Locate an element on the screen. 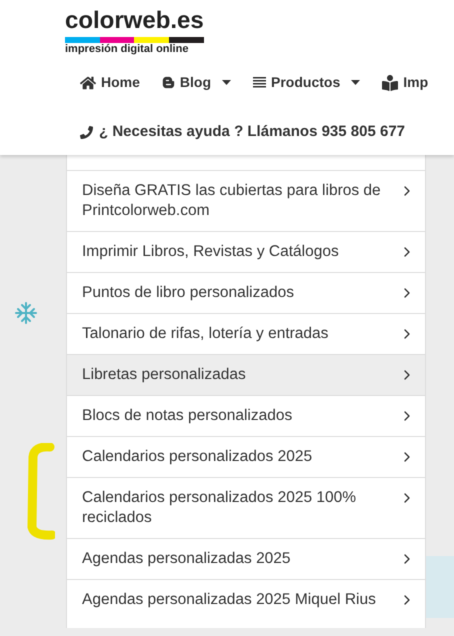 The width and height of the screenshot is (454, 636). phone-icon is located at coordinates (86, 132).